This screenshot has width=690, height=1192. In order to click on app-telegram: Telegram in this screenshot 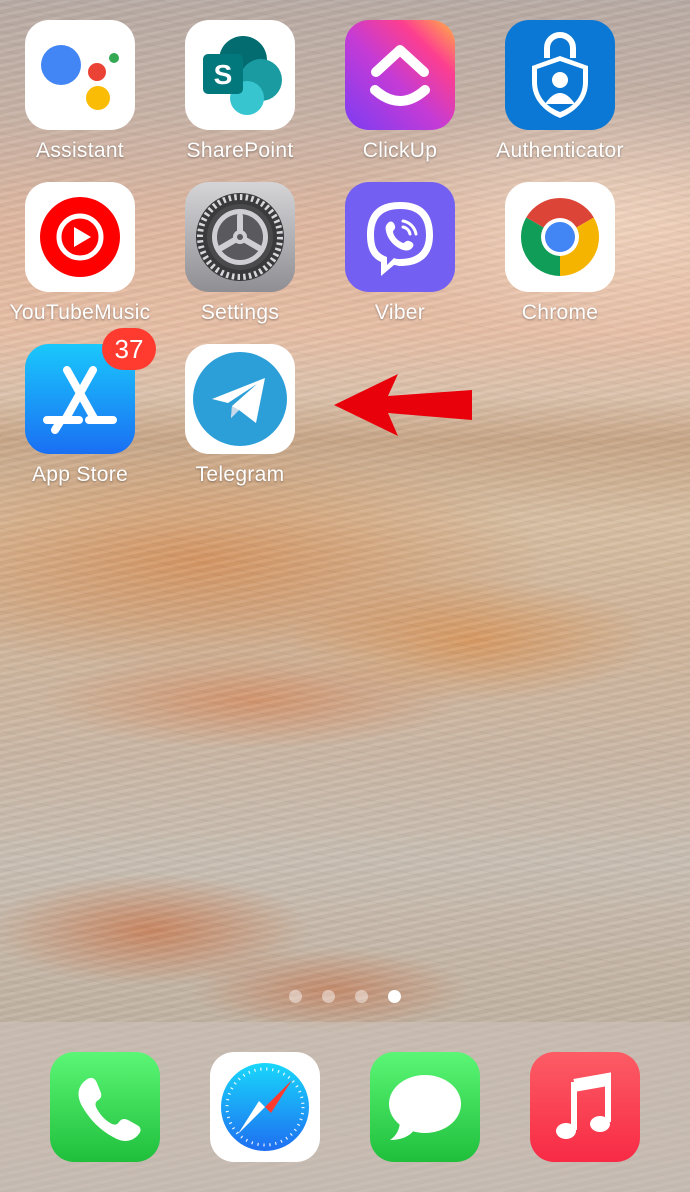, I will do `click(240, 419)`.